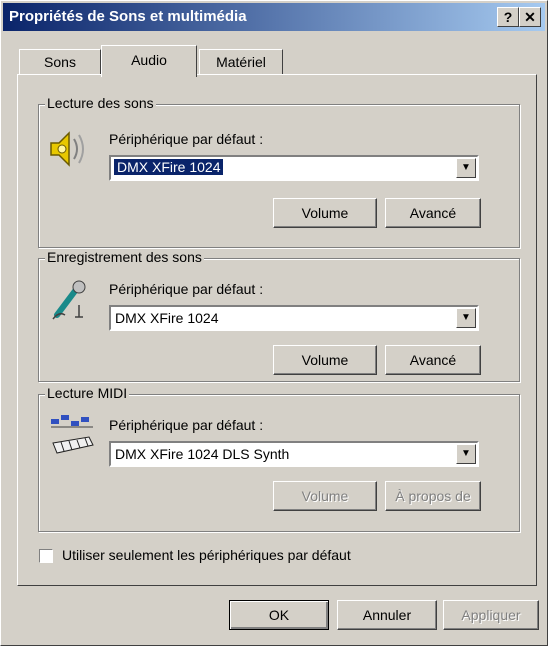 Image resolution: width=548 pixels, height=646 pixels. What do you see at coordinates (325, 360) in the screenshot?
I see `recording-volume-button: Volume` at bounding box center [325, 360].